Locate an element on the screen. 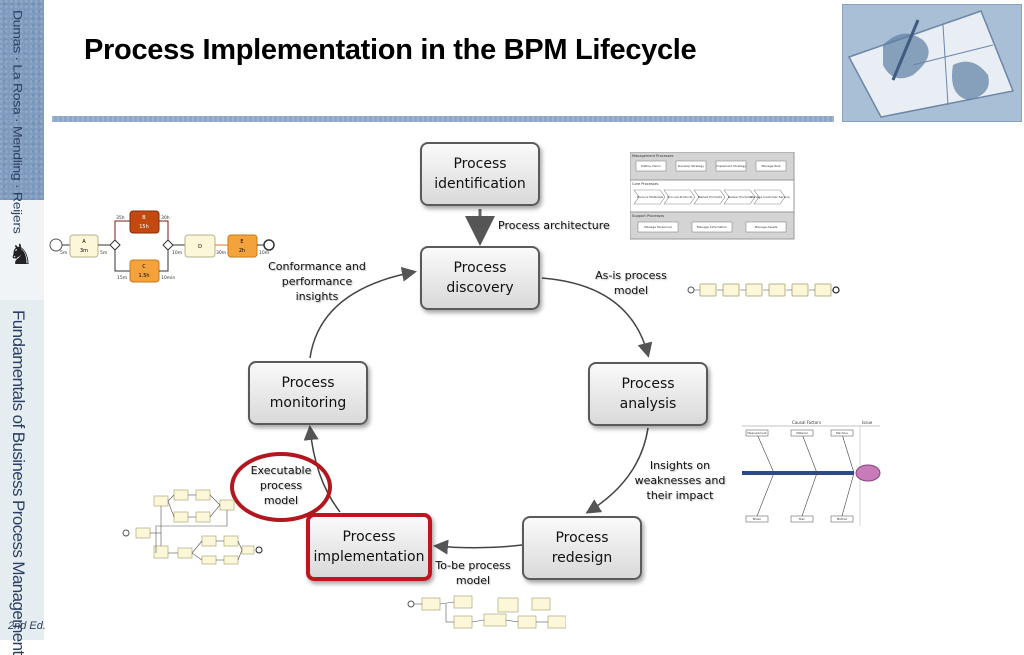 The width and height of the screenshot is (1024, 655). asis-model-thumbnail is located at coordinates (763, 290).